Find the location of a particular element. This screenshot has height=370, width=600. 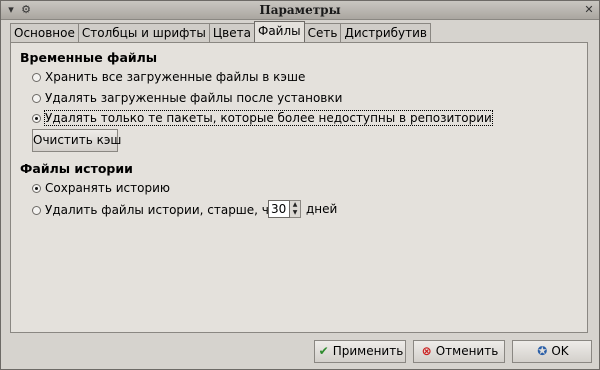

days-unit-label: дней is located at coordinates (322, 209).